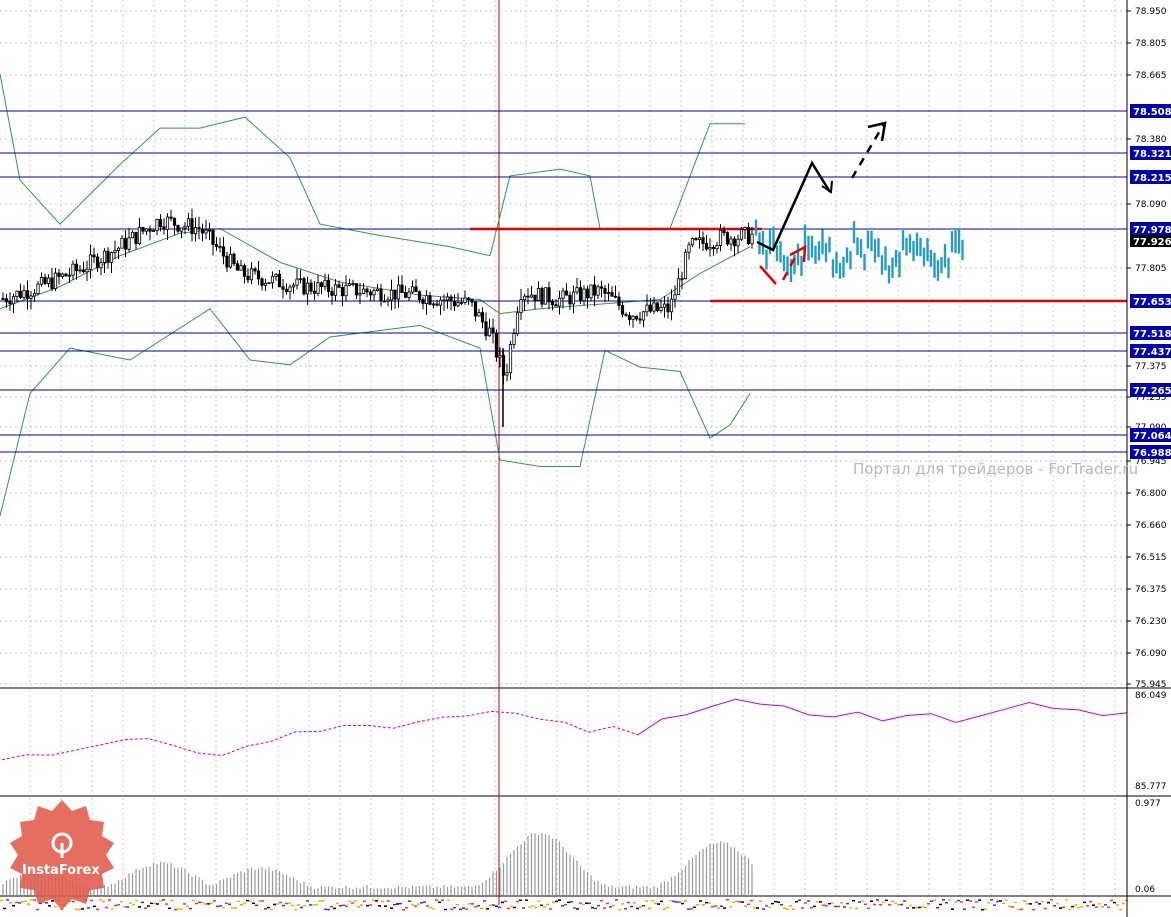  I want to click on watermark-text: Портал для трейдеров - ForTrader.ru, so click(995, 469).